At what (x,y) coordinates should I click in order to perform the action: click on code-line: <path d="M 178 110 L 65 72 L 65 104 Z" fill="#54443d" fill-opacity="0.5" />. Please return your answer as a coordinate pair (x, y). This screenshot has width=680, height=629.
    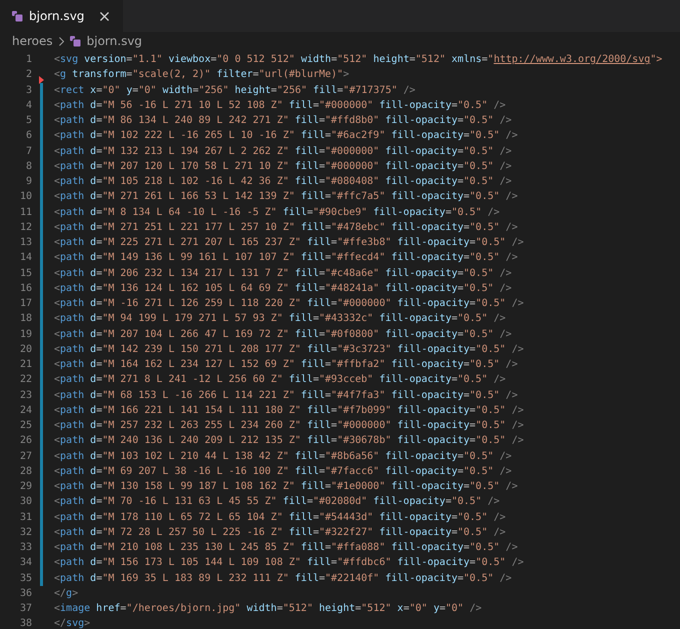
    Looking at the image, I should click on (280, 517).